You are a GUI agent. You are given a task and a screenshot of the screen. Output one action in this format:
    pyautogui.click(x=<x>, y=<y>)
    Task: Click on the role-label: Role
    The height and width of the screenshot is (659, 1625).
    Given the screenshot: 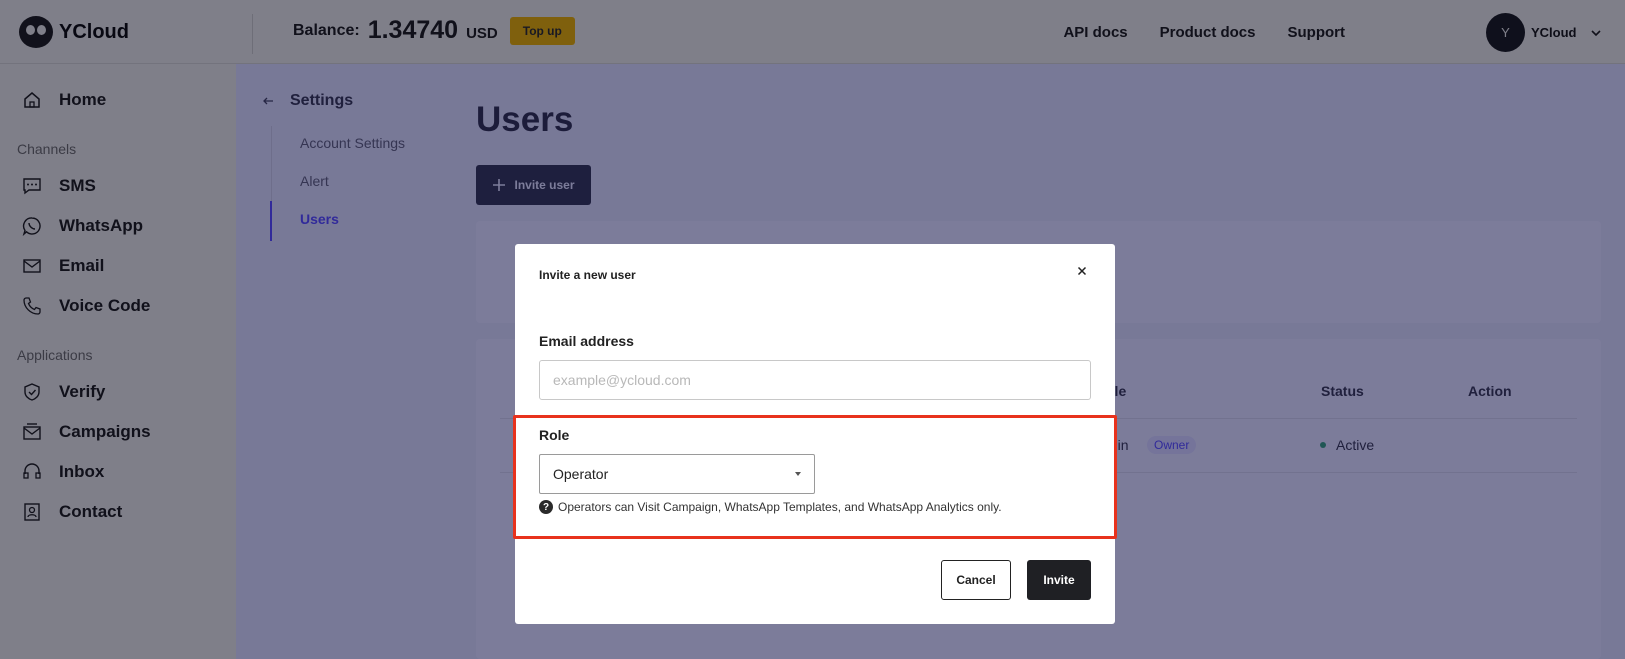 What is the action you would take?
    pyautogui.click(x=554, y=435)
    